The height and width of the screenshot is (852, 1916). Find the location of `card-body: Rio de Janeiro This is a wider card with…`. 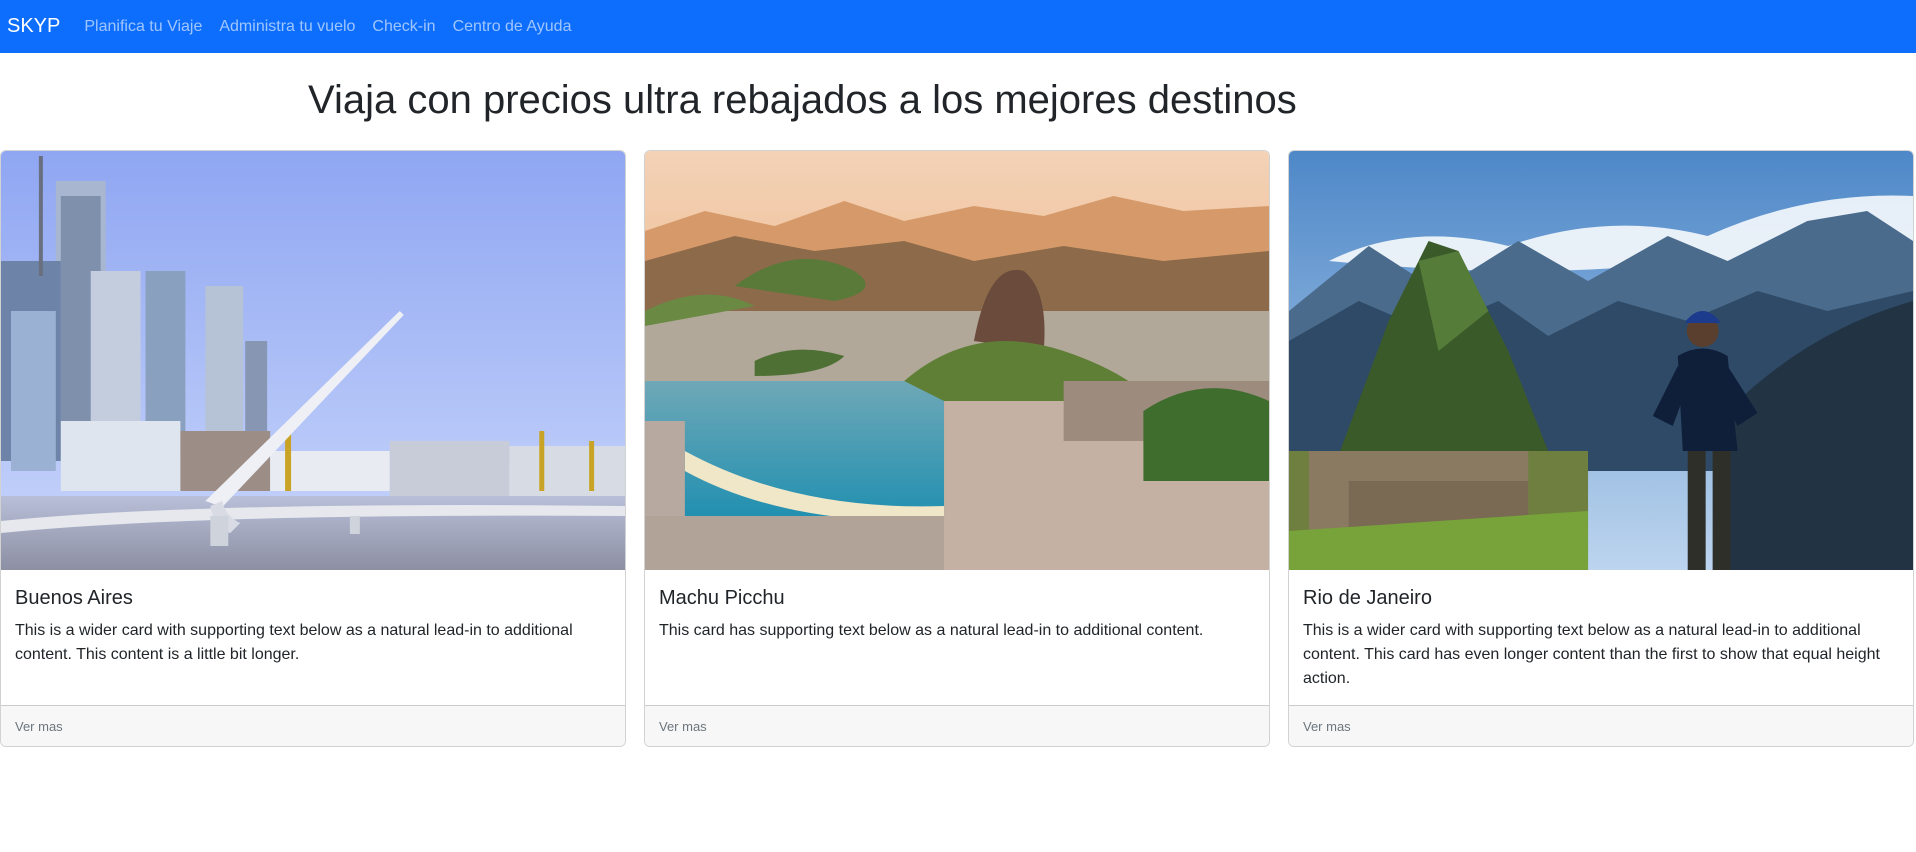

card-body: Rio de Janeiro This is a wider card with… is located at coordinates (1601, 637).